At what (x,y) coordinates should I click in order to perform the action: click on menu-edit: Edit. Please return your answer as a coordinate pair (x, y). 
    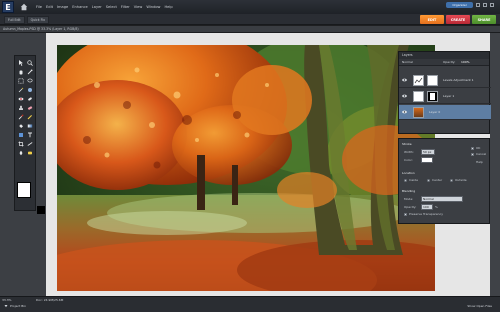
    Looking at the image, I should click on (49, 7).